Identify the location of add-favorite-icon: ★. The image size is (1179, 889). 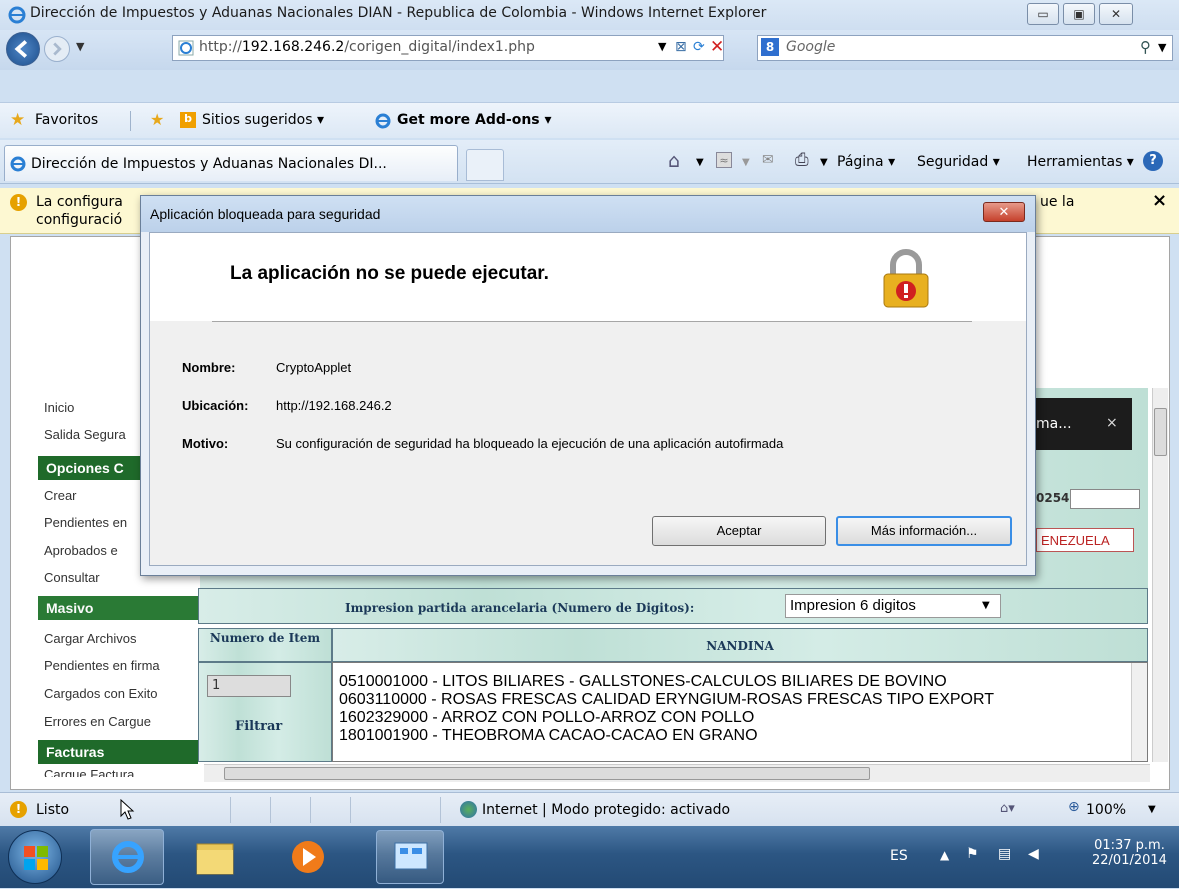
(157, 119).